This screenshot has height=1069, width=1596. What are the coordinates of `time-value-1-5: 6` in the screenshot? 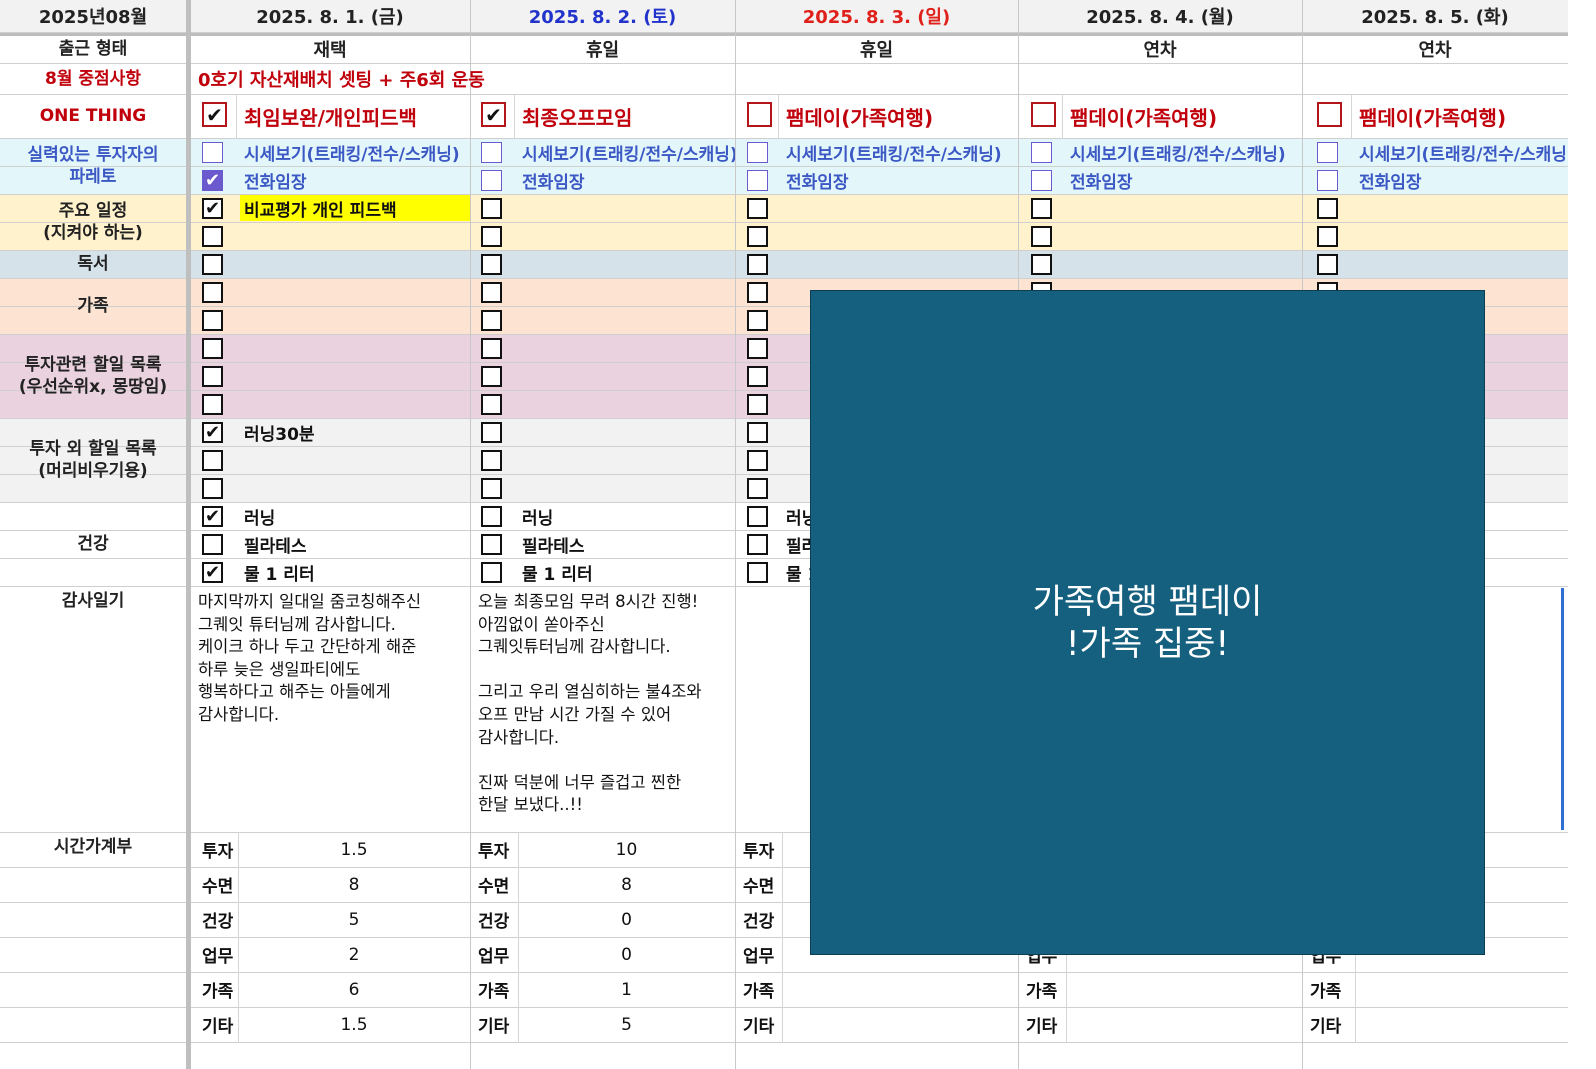 It's located at (354, 989).